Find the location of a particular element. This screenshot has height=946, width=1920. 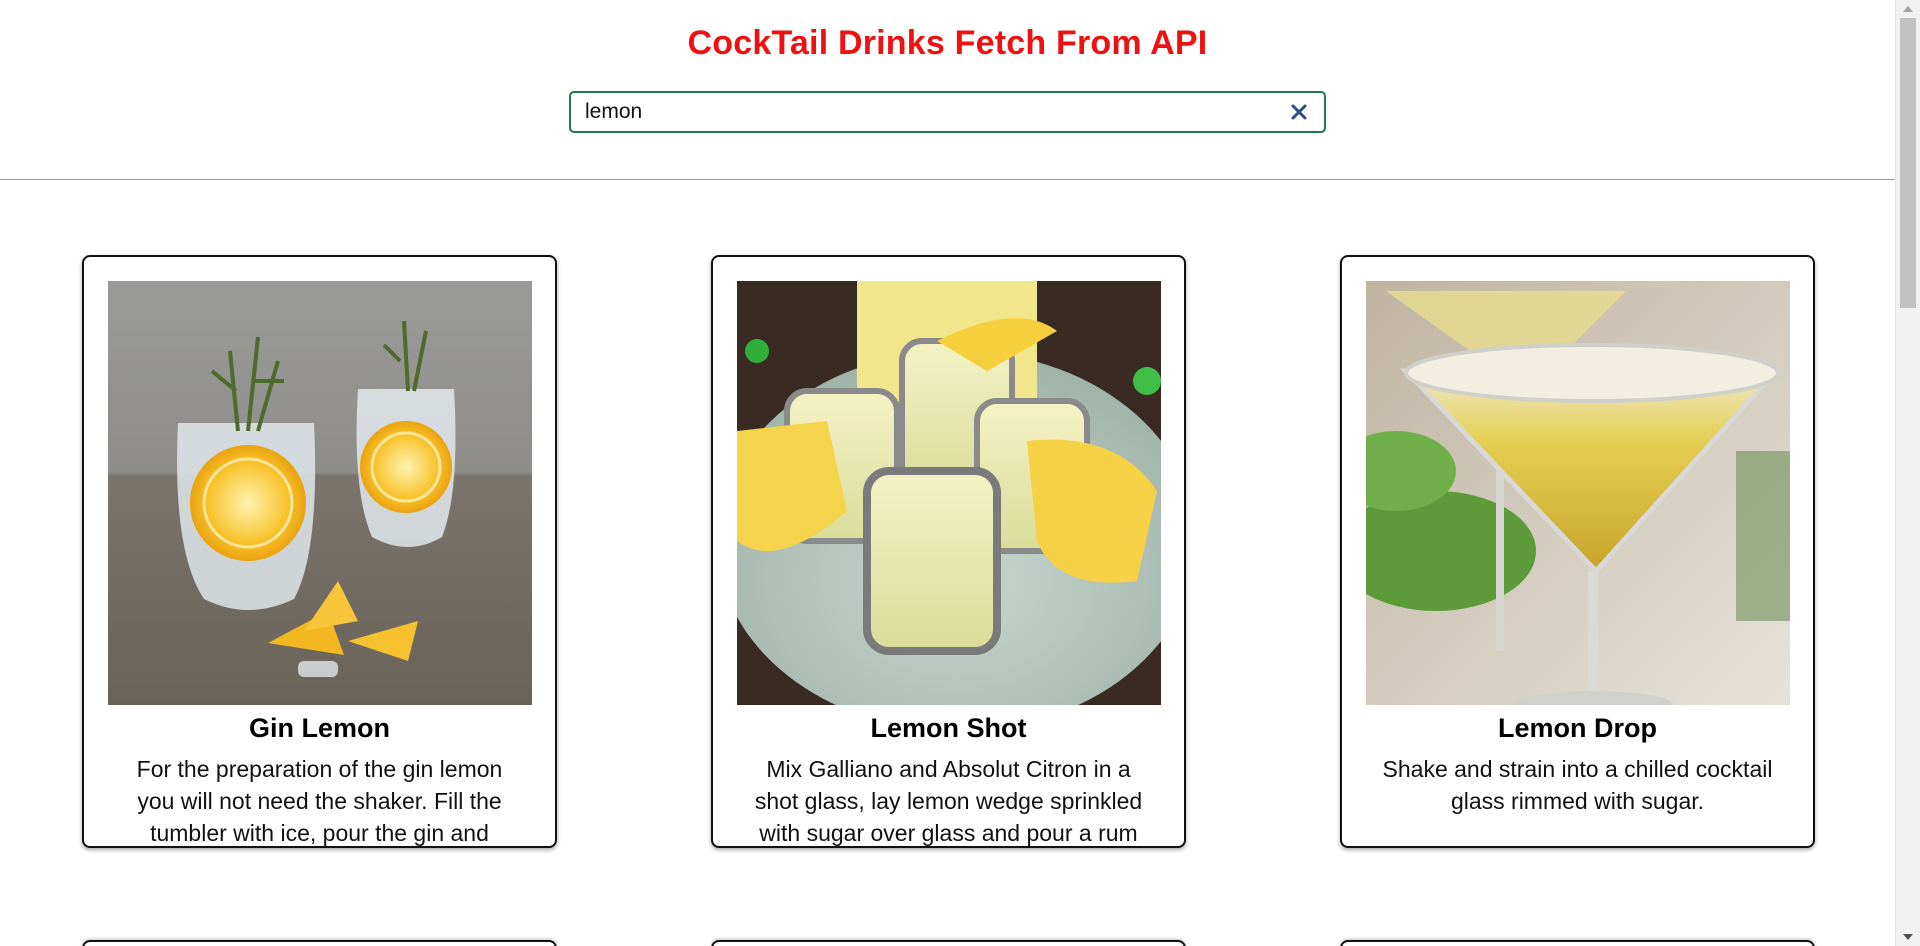

search-input is located at coordinates (925, 112).